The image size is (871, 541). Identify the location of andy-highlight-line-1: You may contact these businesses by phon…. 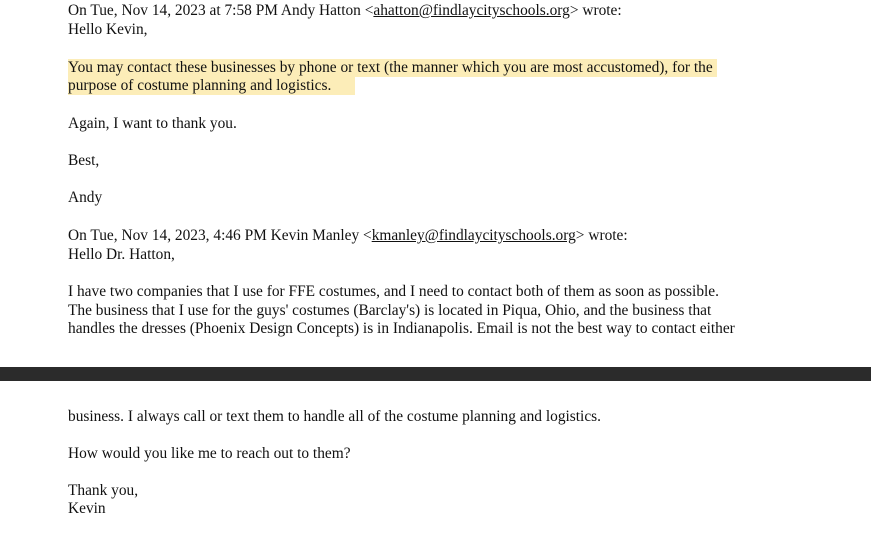
(392, 68).